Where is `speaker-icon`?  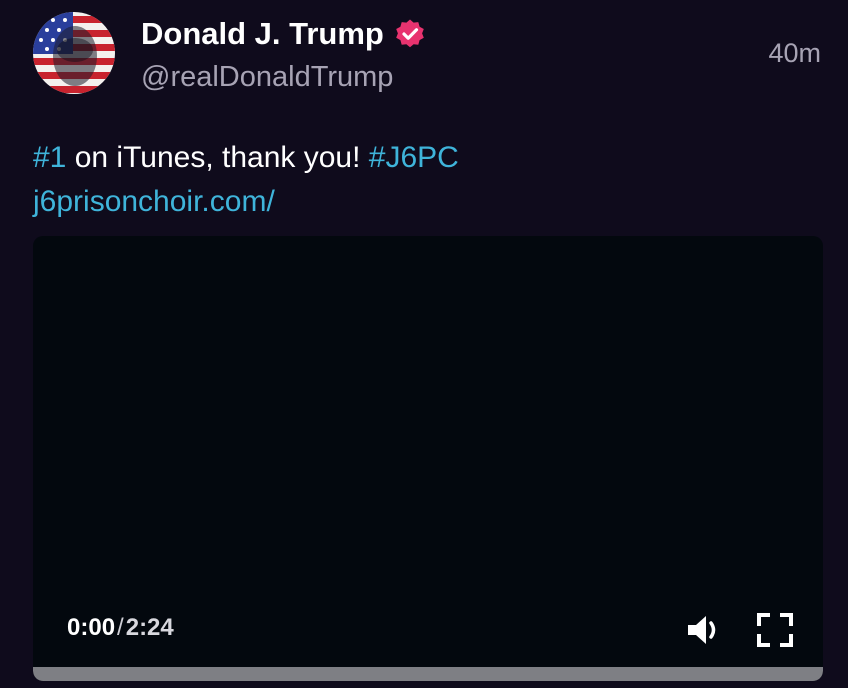 speaker-icon is located at coordinates (706, 630).